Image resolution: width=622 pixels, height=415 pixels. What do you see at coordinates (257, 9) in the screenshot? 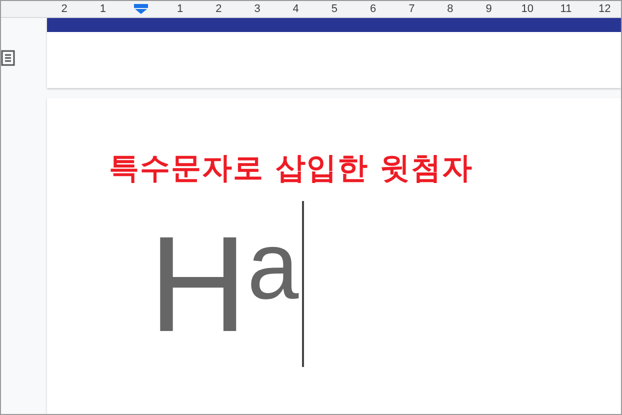
I see `ruler-number: 3` at bounding box center [257, 9].